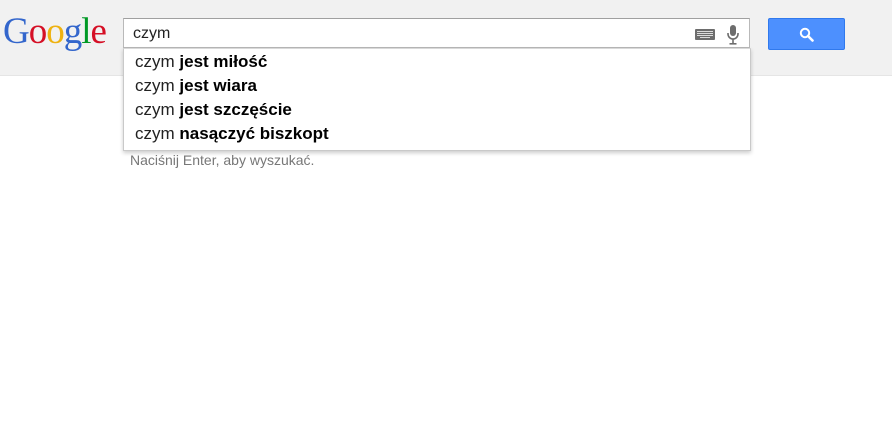  What do you see at coordinates (222, 160) in the screenshot?
I see `enter-hint-text: Naciśnij Enter, aby wyszukać.` at bounding box center [222, 160].